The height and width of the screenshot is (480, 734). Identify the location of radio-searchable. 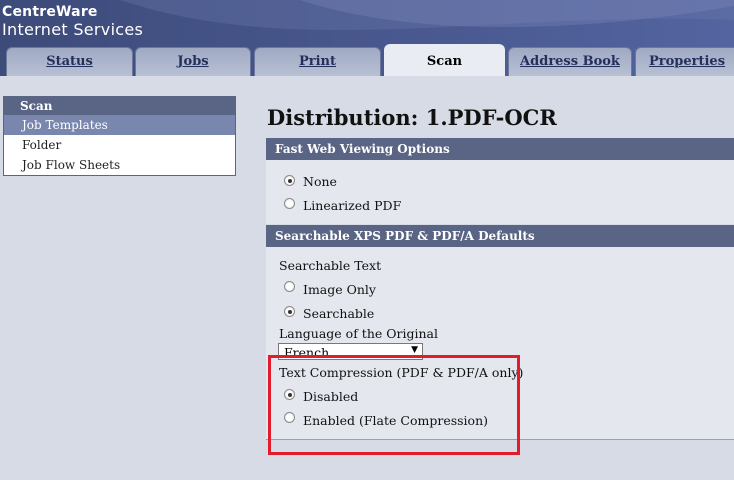
(289, 311).